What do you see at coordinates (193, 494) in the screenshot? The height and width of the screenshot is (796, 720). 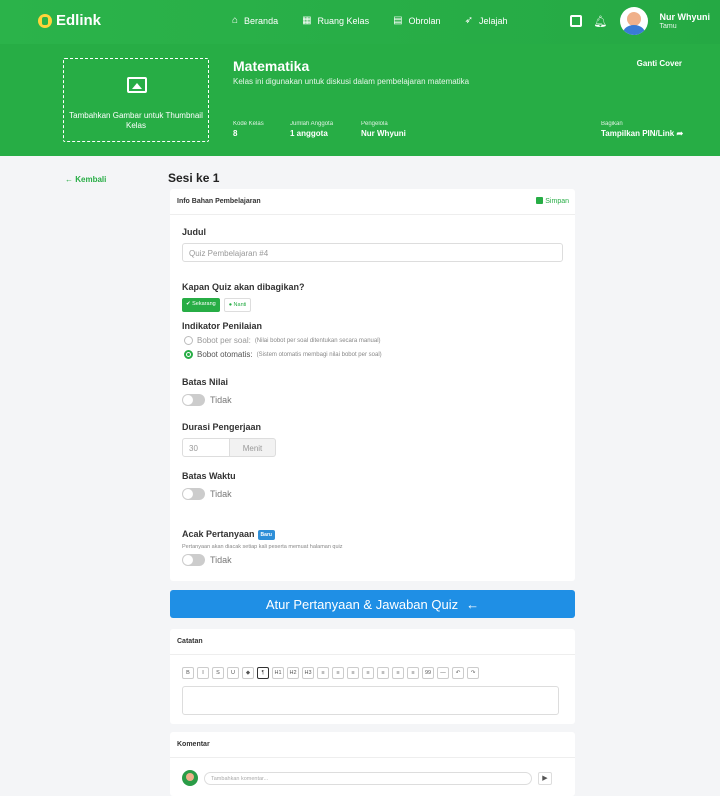 I see `batas-waktu-toggle` at bounding box center [193, 494].